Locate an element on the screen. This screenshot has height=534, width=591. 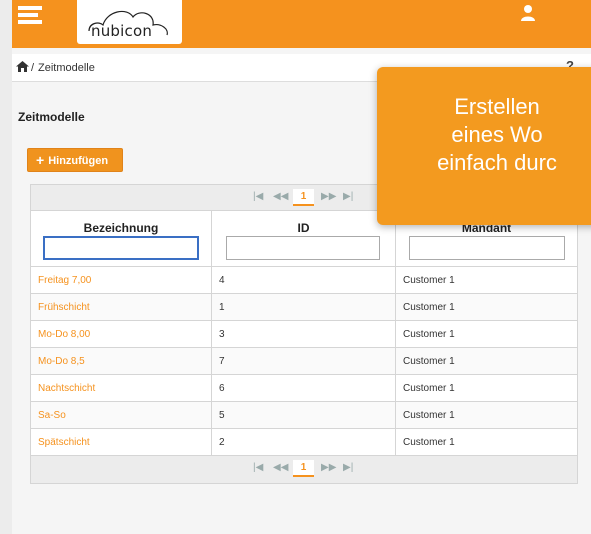
add-button: + Hinzufügen is located at coordinates (75, 160).